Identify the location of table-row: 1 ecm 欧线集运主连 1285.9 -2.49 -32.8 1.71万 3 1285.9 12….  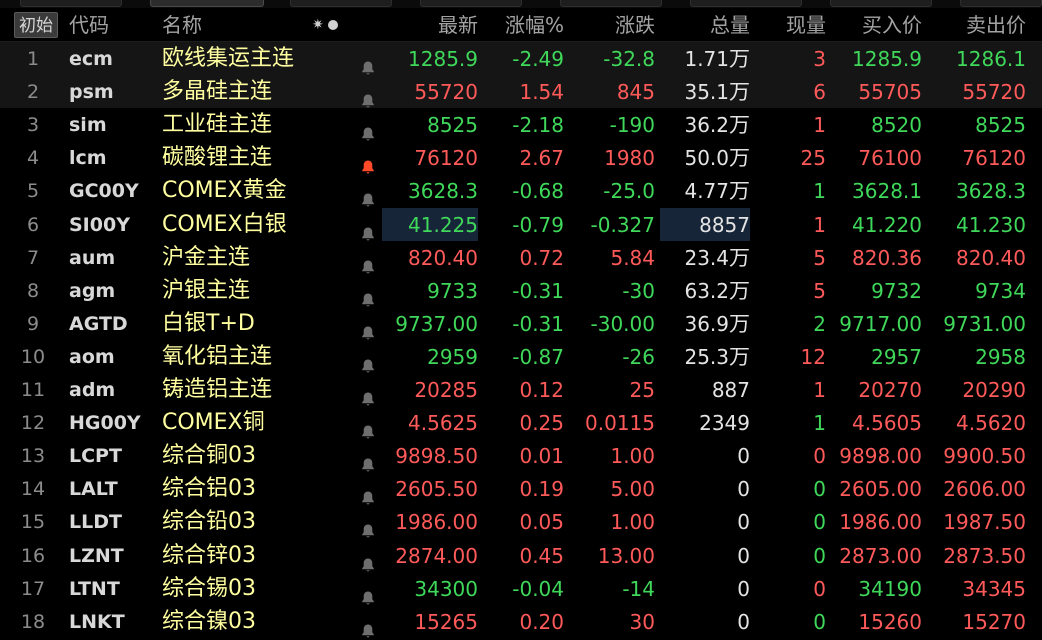
(521, 58).